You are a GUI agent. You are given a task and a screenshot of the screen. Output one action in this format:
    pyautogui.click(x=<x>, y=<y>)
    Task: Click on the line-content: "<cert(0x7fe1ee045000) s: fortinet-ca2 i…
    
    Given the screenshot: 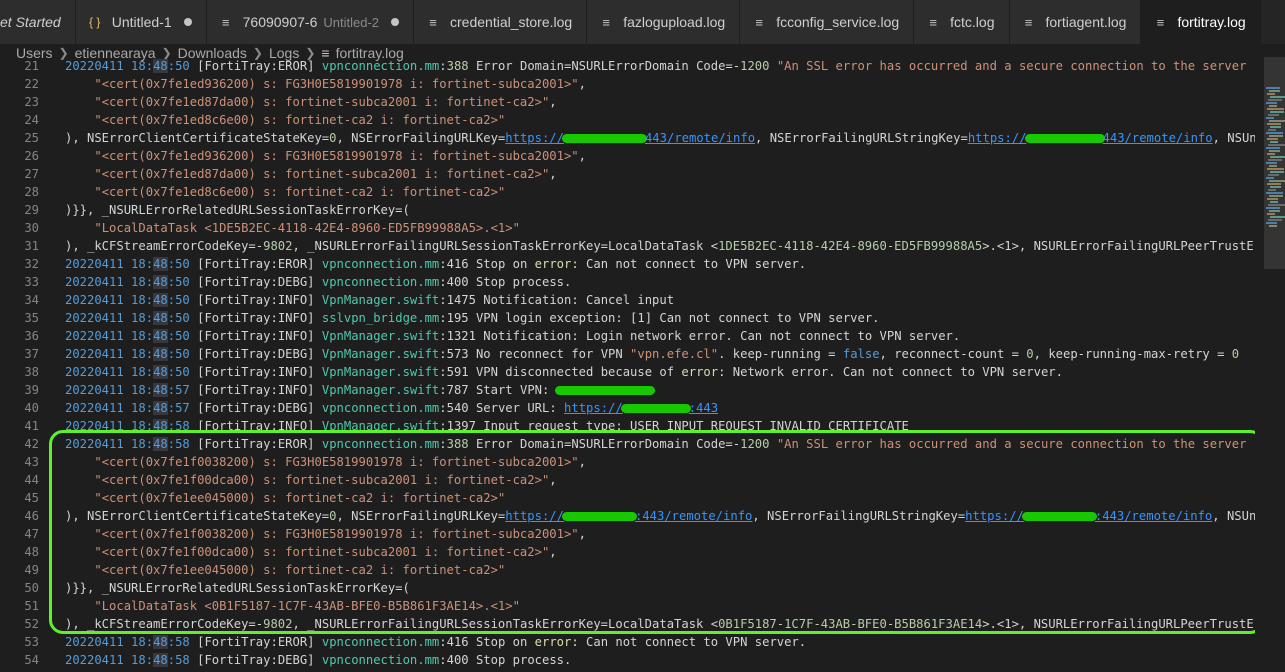 What is the action you would take?
    pyautogui.click(x=285, y=570)
    